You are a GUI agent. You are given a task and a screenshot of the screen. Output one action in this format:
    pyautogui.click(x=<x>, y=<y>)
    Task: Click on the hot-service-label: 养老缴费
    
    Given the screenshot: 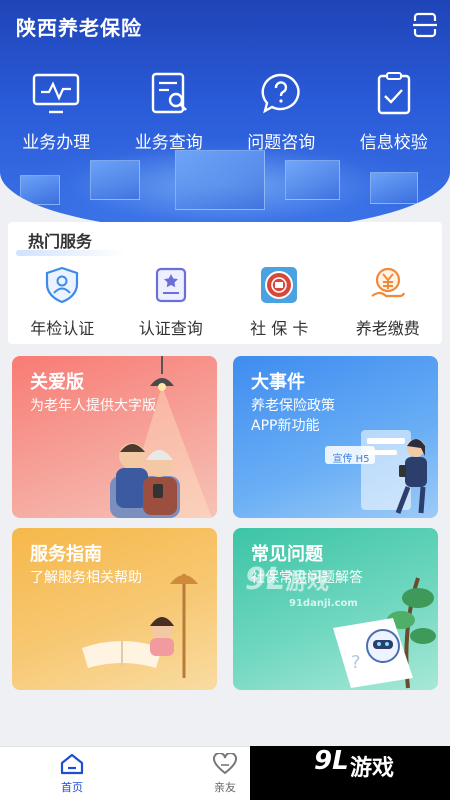 What is the action you would take?
    pyautogui.click(x=387, y=328)
    